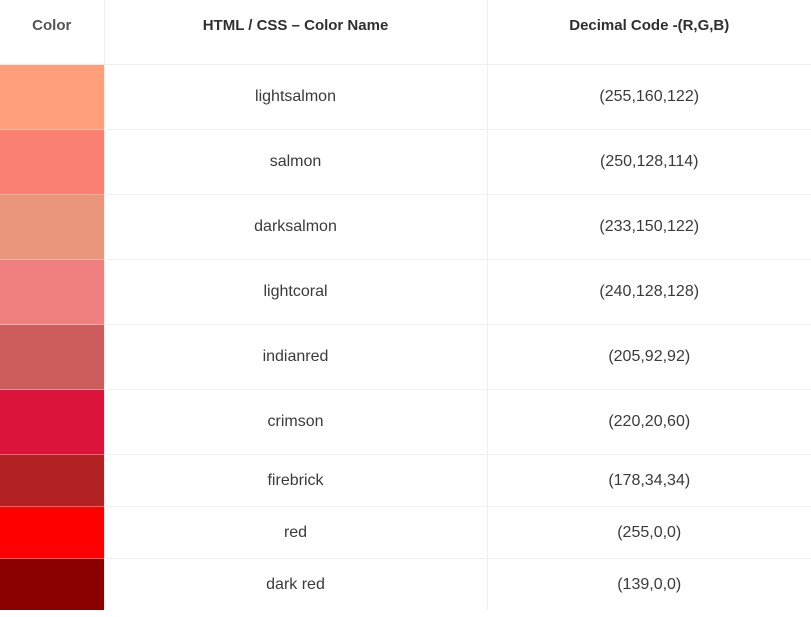  What do you see at coordinates (295, 227) in the screenshot?
I see `color-name-cell: darksalmon` at bounding box center [295, 227].